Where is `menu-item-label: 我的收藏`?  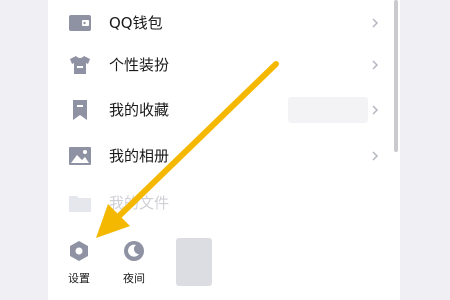
menu-item-label: 我的收藏 is located at coordinates (139, 110).